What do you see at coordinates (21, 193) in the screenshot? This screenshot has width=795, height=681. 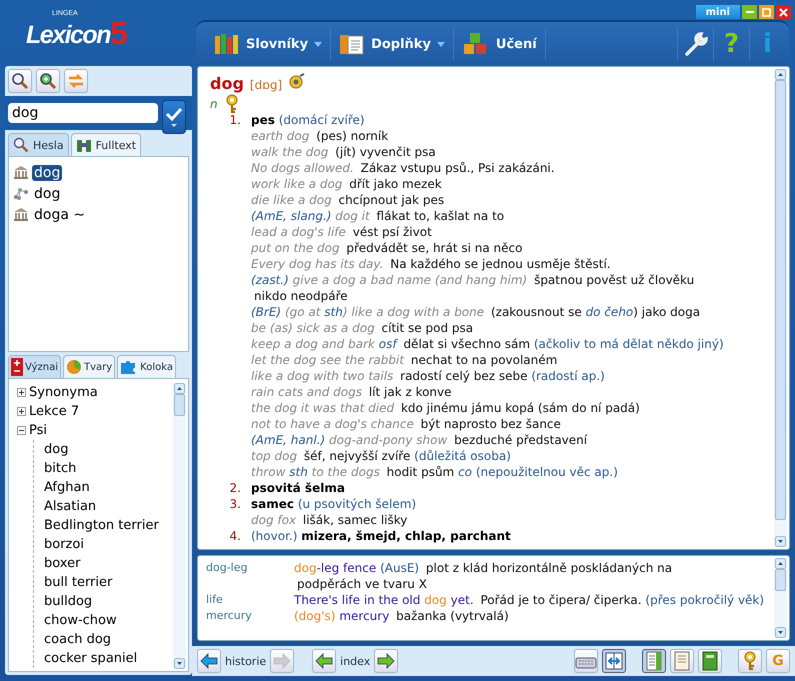 I see `dots-icon` at bounding box center [21, 193].